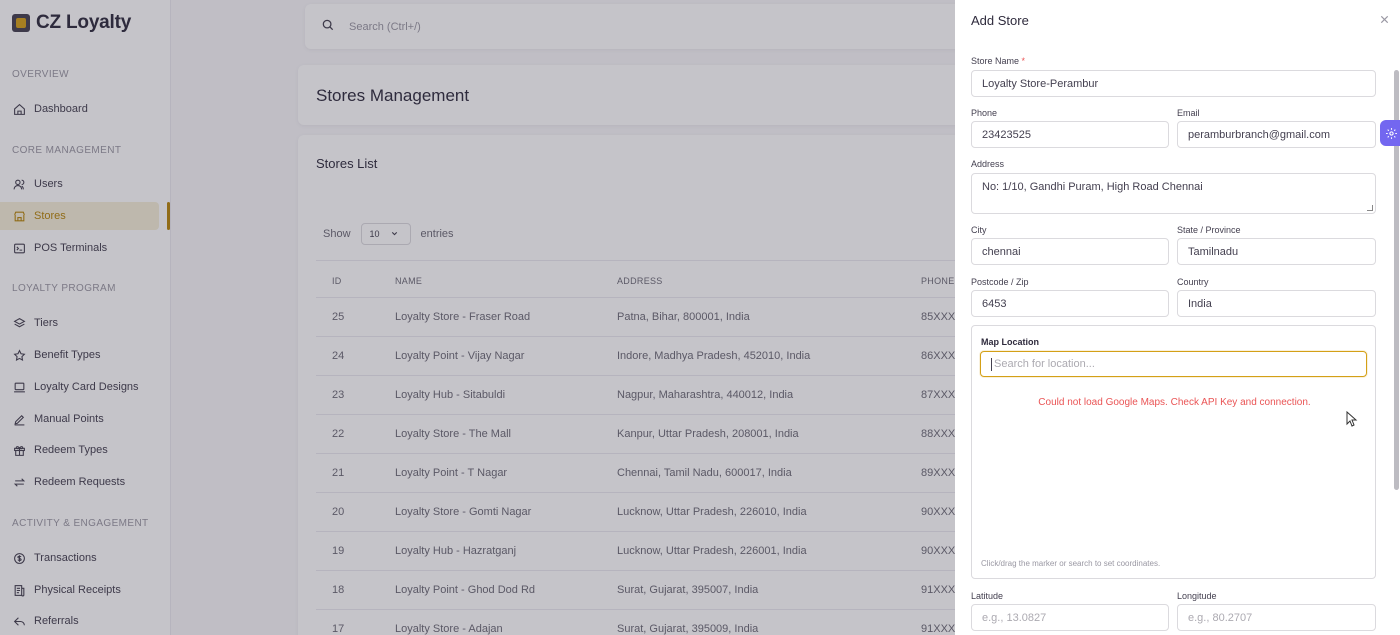 The width and height of the screenshot is (1400, 635). What do you see at coordinates (1276, 251) in the screenshot?
I see `state-input: Tamilnadu` at bounding box center [1276, 251].